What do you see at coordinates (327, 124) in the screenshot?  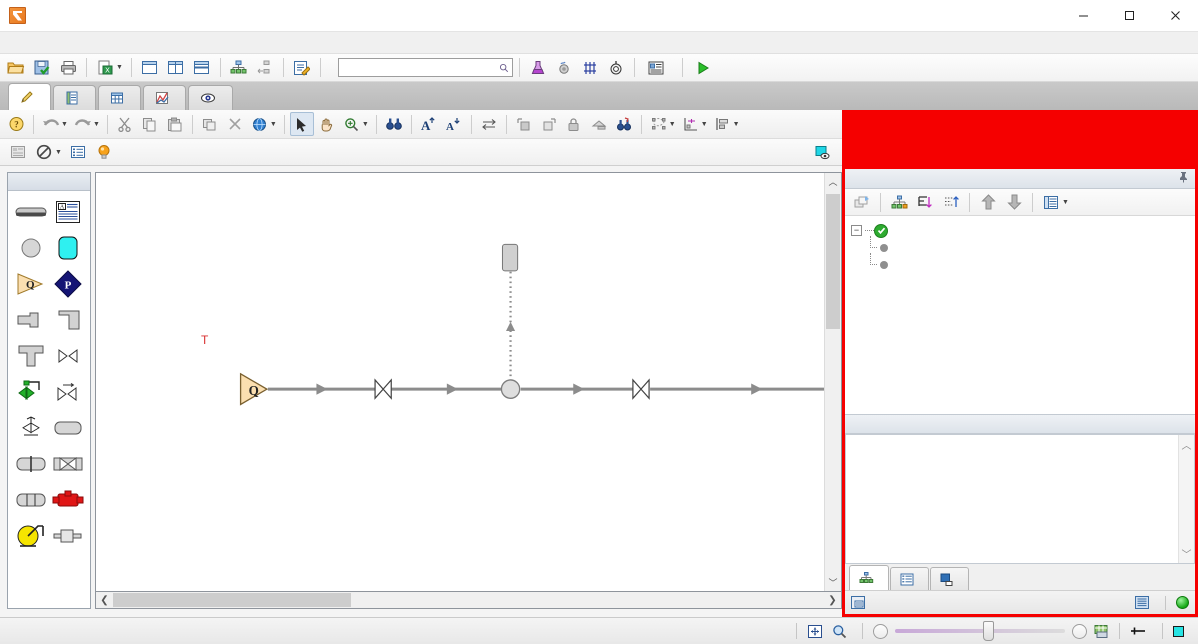 I see `pan-hand-icon` at bounding box center [327, 124].